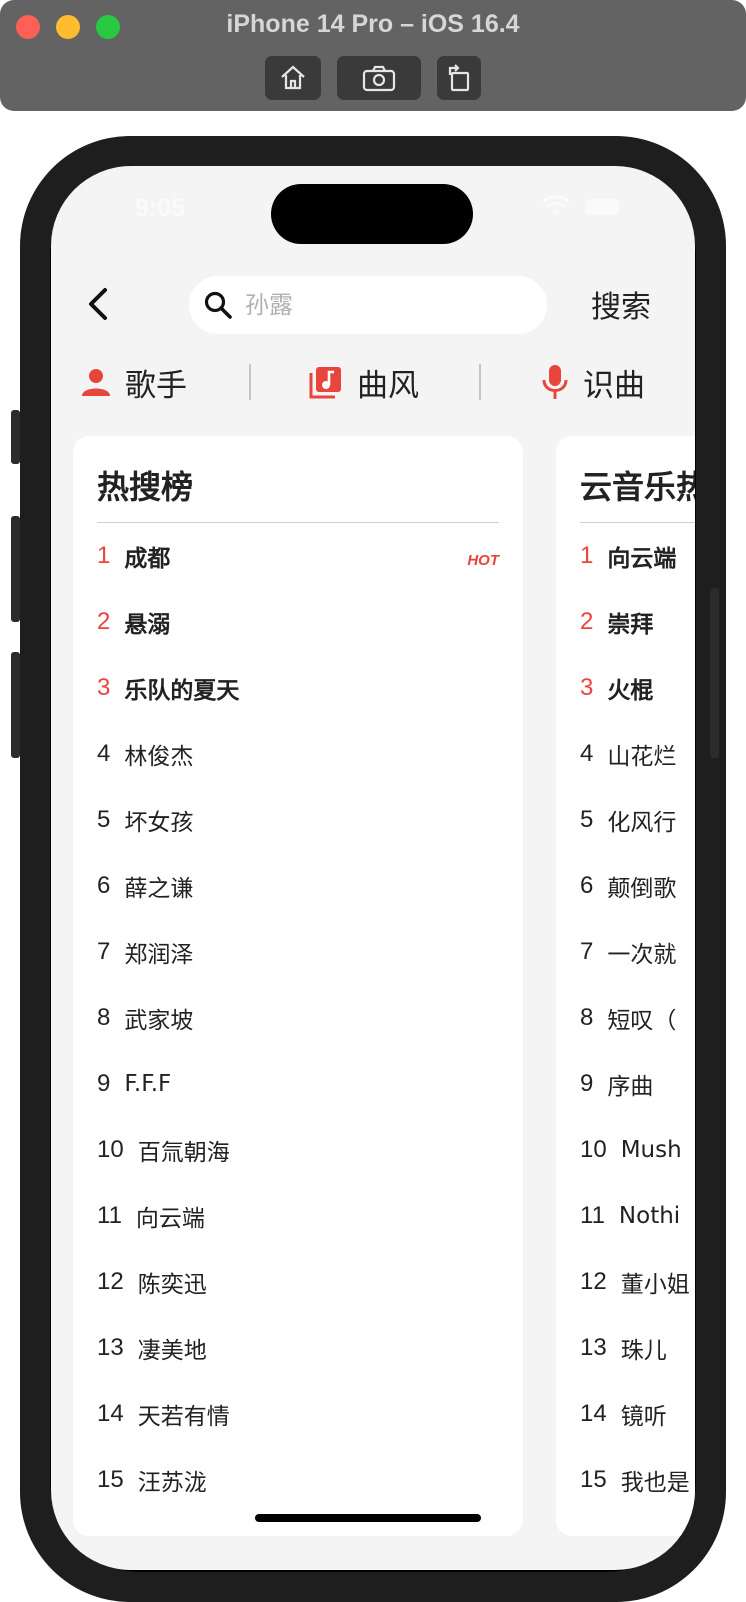 The image size is (746, 1602). What do you see at coordinates (593, 1347) in the screenshot?
I see `rank-number: 13` at bounding box center [593, 1347].